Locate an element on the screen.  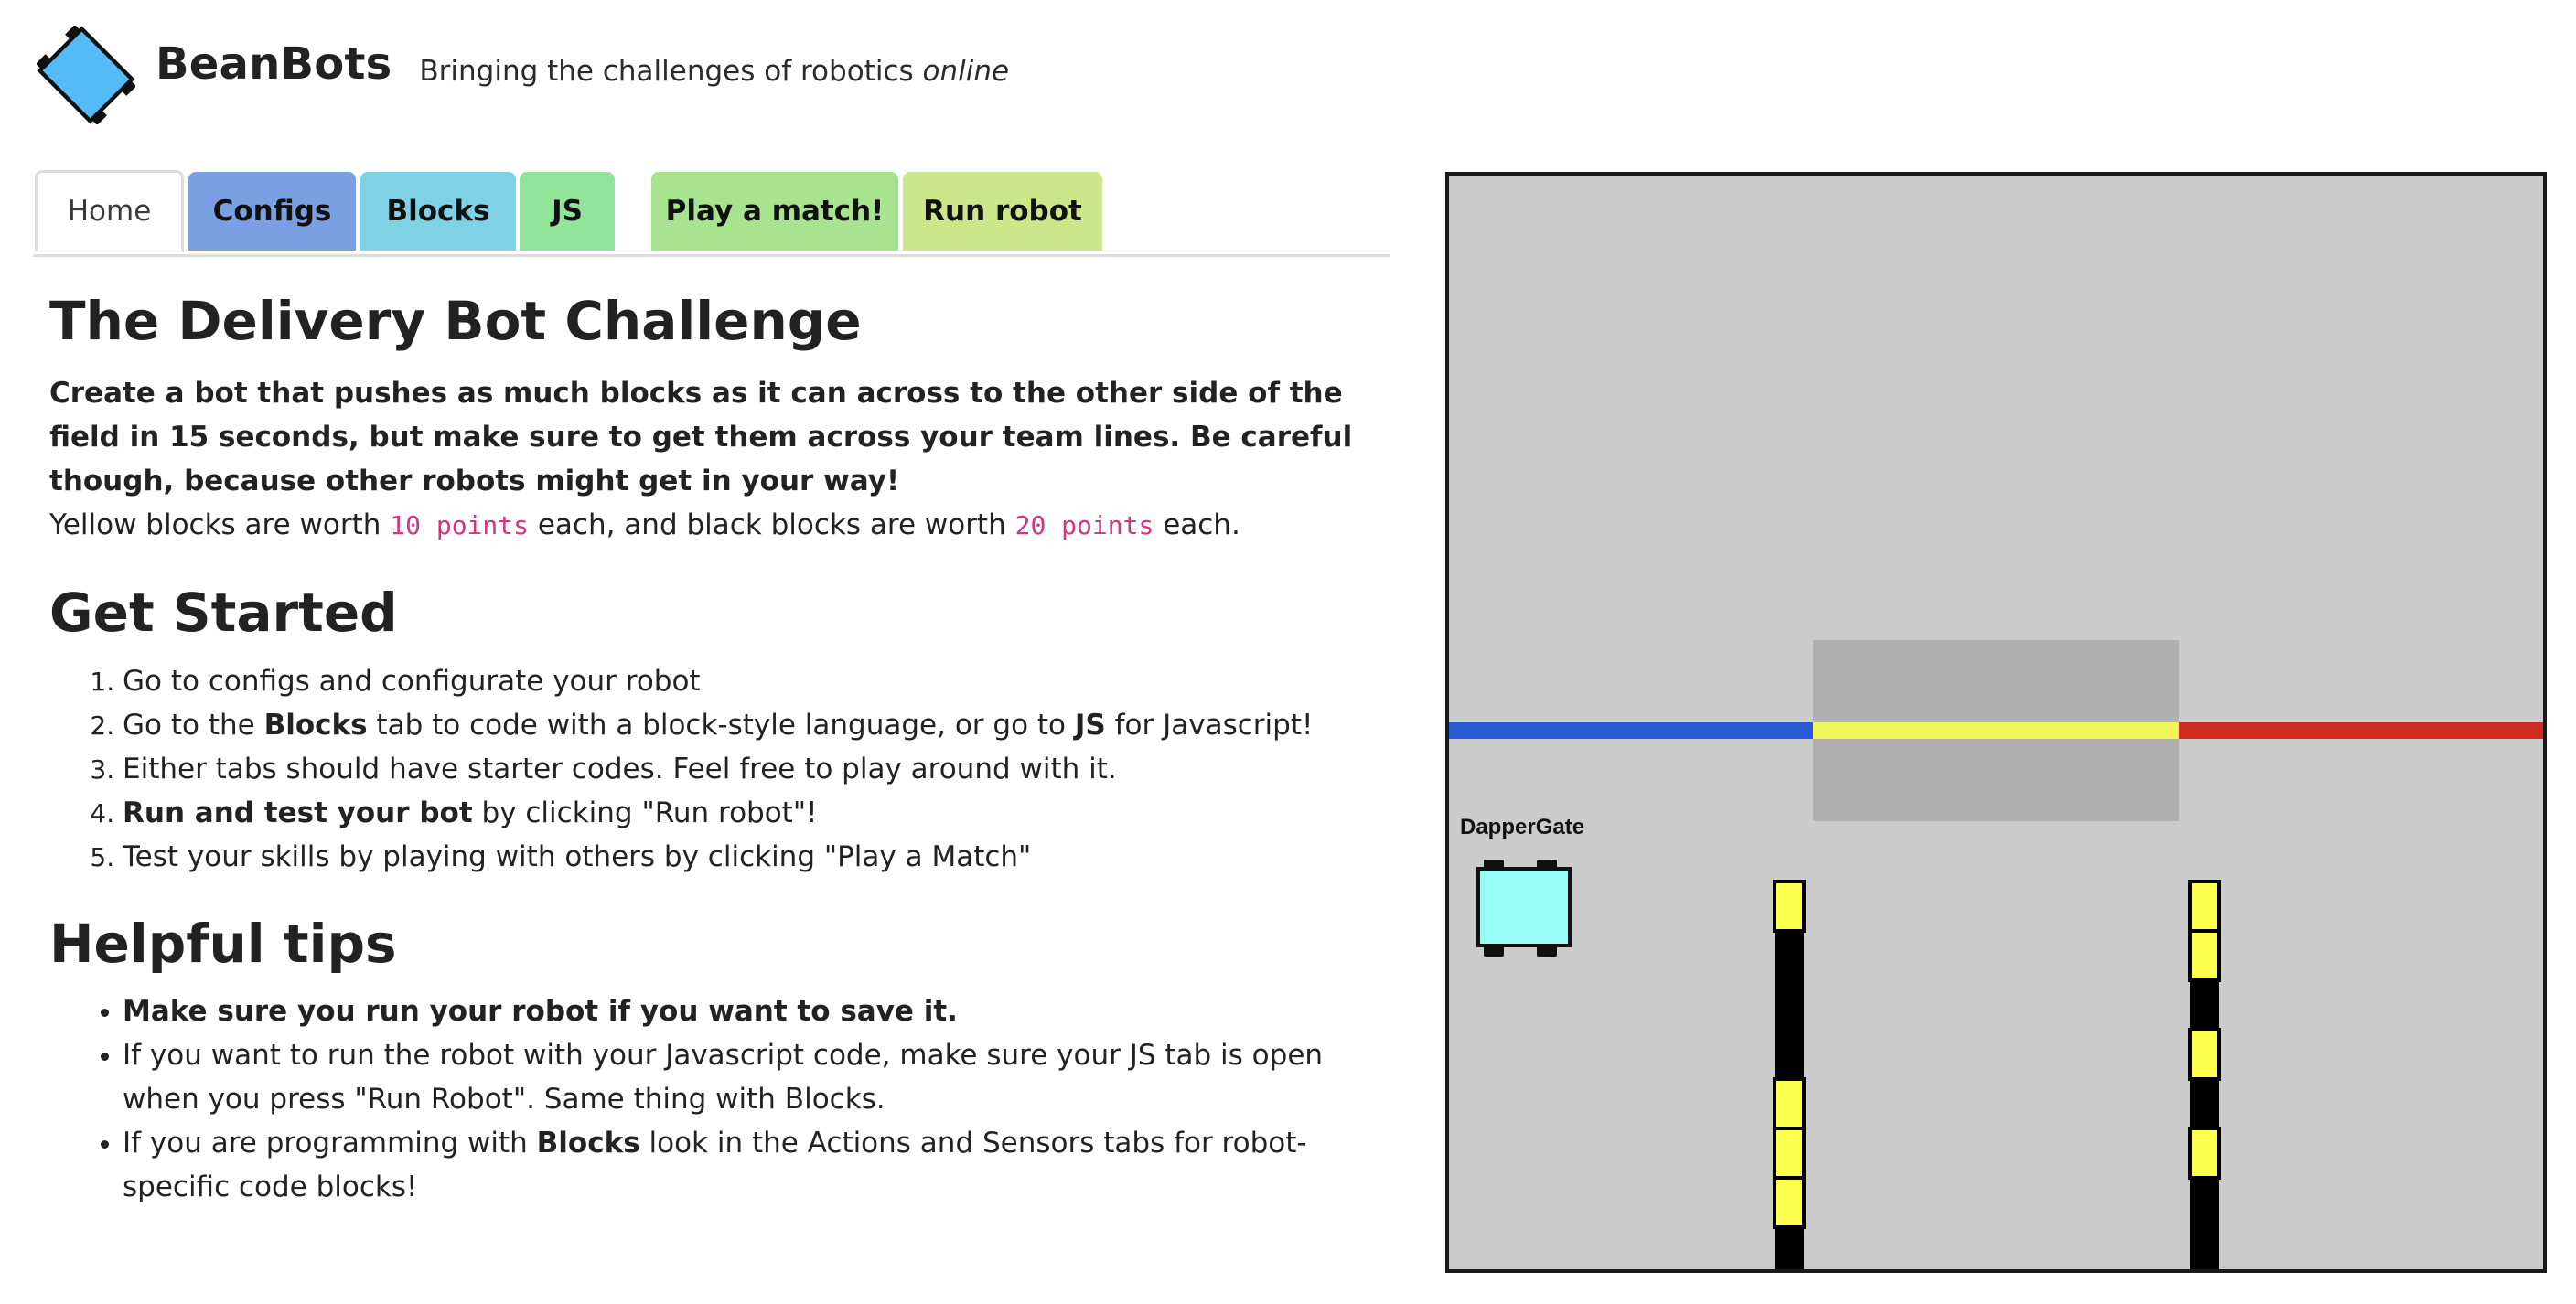
yellow-points-code: 10 points is located at coordinates (460, 524).